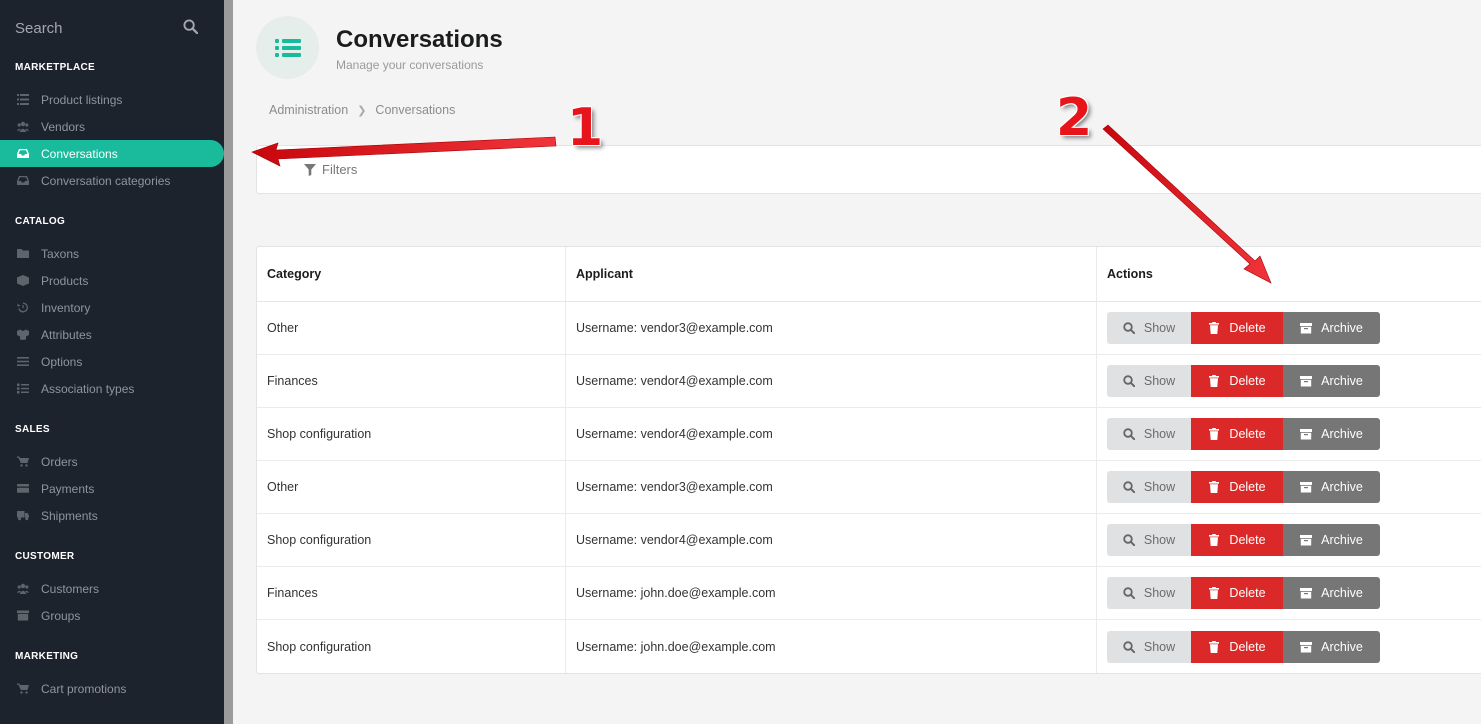 This screenshot has width=1481, height=724. What do you see at coordinates (40, 221) in the screenshot?
I see `sidebar-section-title: CATALOG` at bounding box center [40, 221].